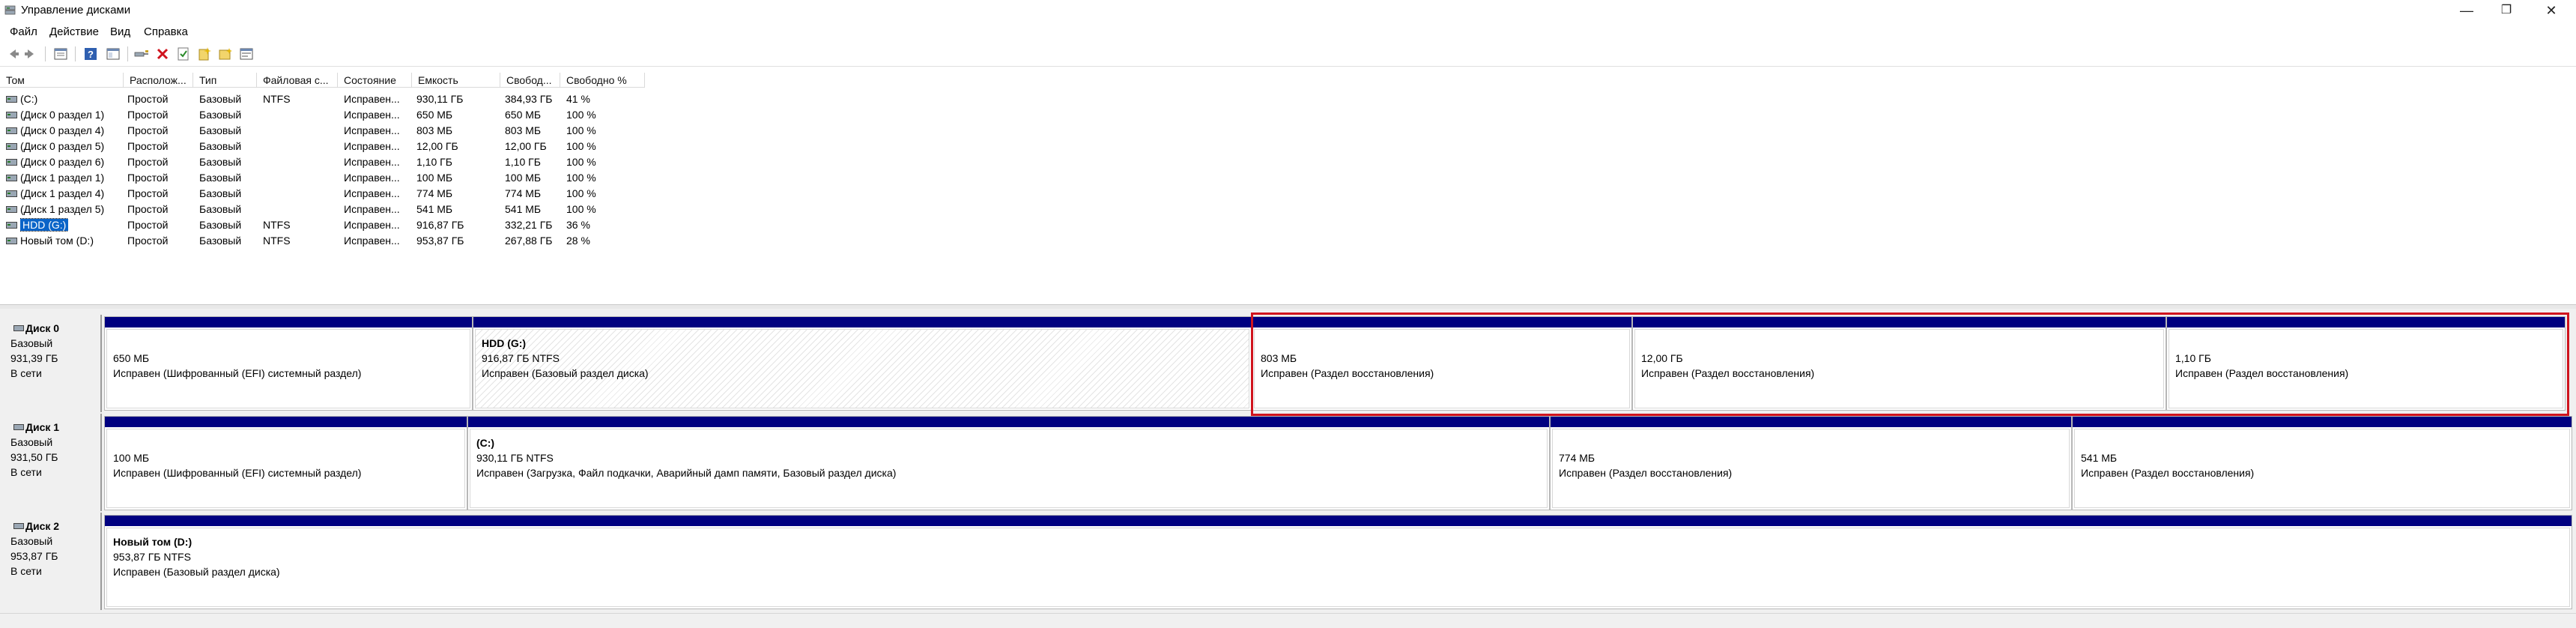 The height and width of the screenshot is (628, 2576). I want to click on cell-volume-name: HDD (G:), so click(44, 225).